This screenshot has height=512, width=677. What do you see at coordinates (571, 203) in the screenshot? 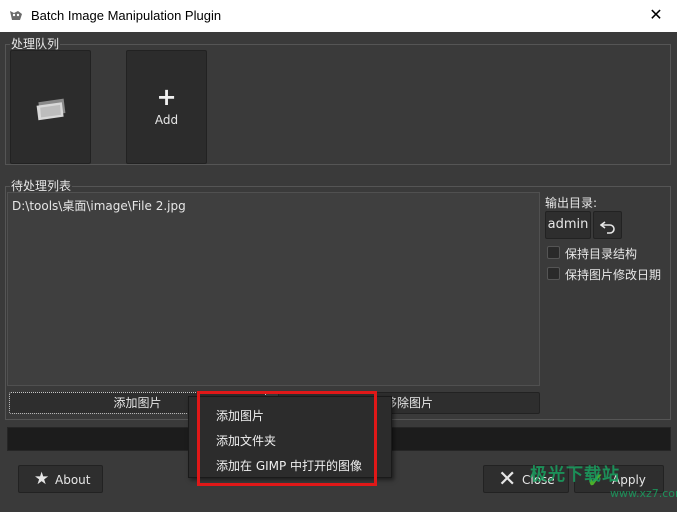
I see `output-folder-label: 输出目录:` at bounding box center [571, 203].